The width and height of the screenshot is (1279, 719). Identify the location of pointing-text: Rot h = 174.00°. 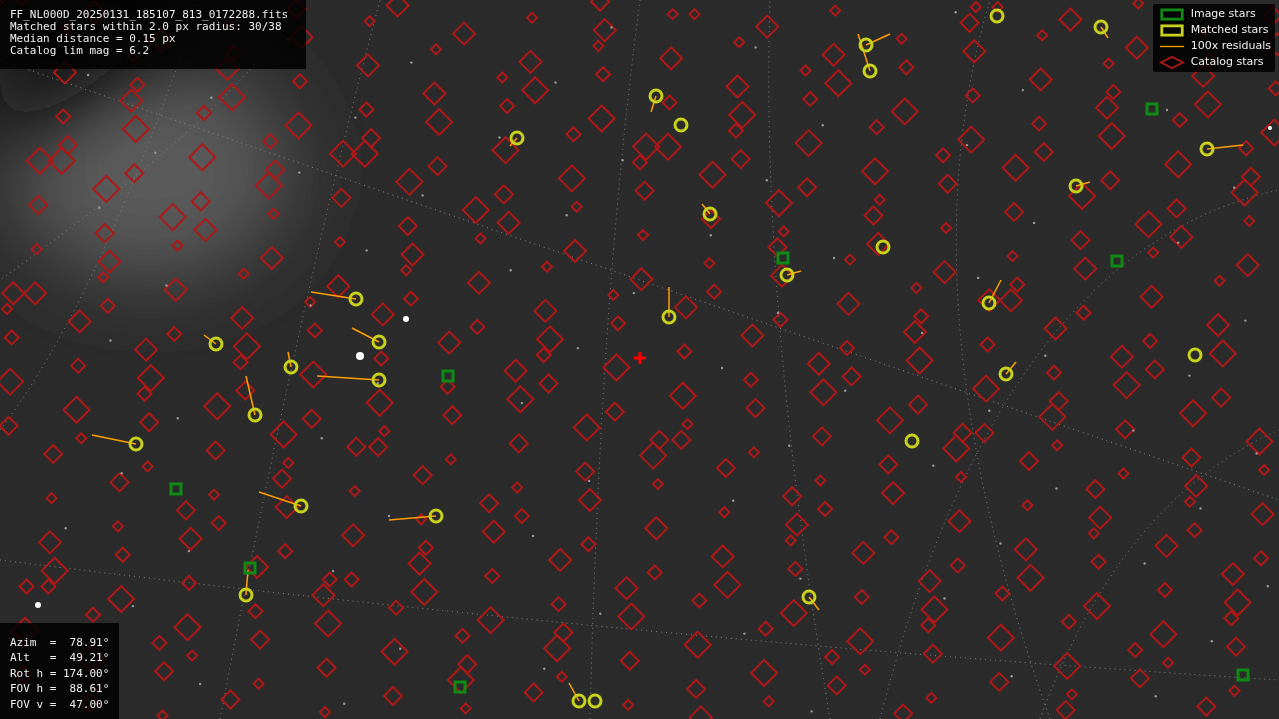
(60, 673).